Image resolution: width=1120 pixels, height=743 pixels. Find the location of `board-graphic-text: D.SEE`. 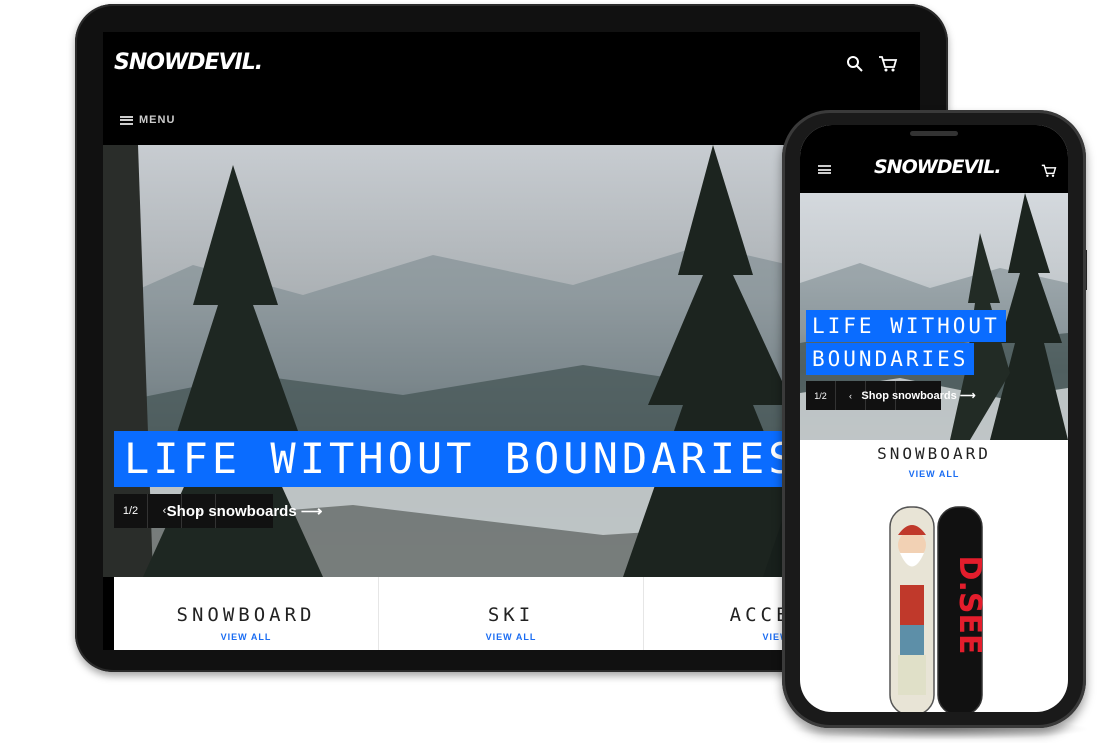

board-graphic-text: D.SEE is located at coordinates (968, 605).